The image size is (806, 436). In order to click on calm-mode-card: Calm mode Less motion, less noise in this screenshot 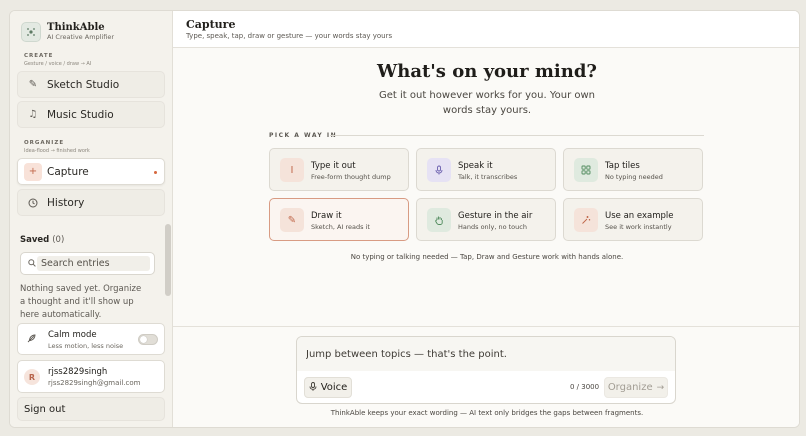, I will do `click(91, 339)`.